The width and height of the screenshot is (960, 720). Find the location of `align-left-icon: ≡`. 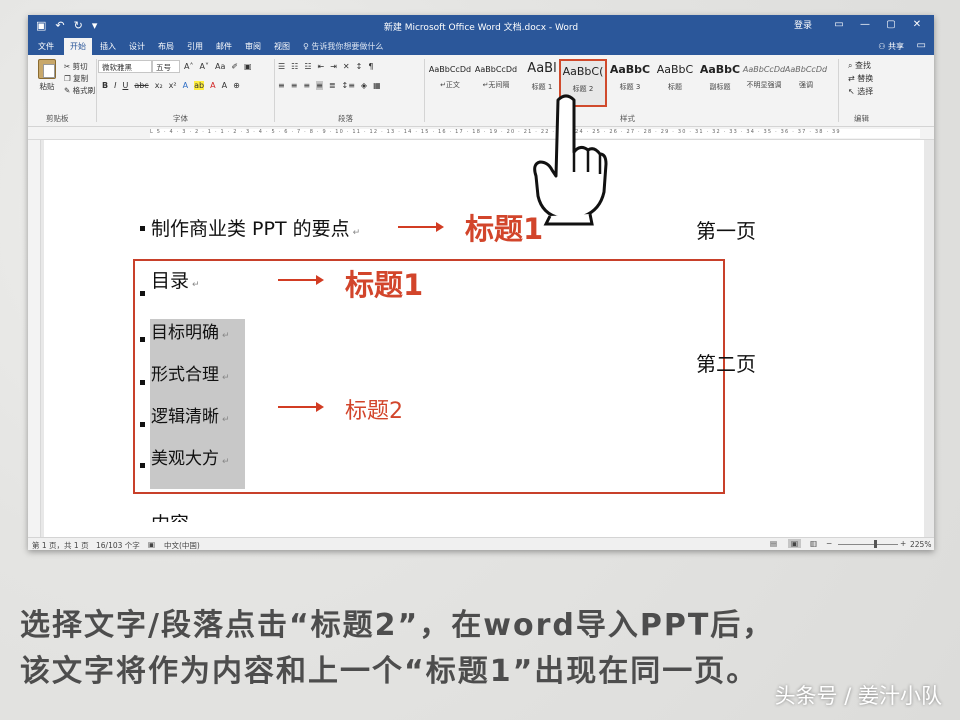

align-left-icon: ≡ is located at coordinates (281, 85).